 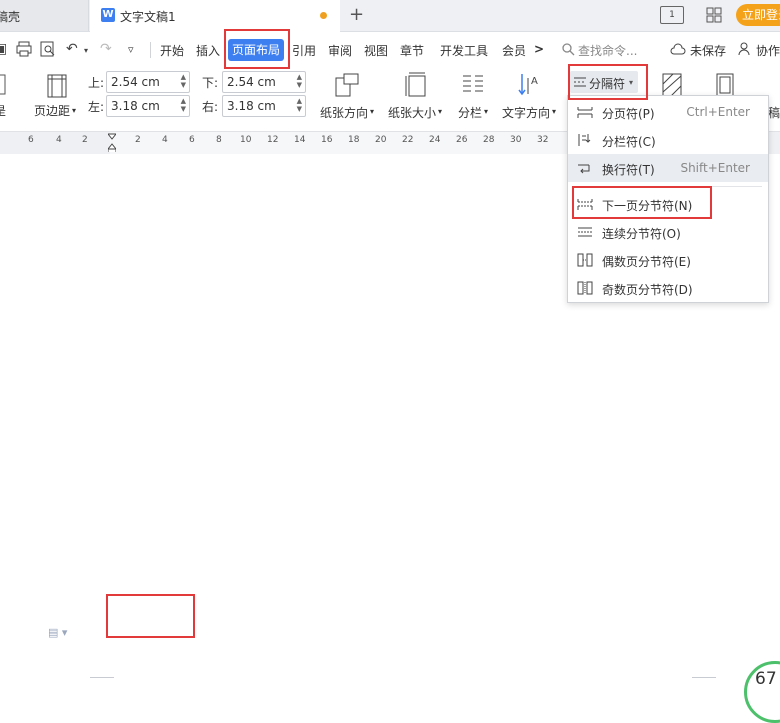 I want to click on partial-left-icon, so click(x=4, y=85).